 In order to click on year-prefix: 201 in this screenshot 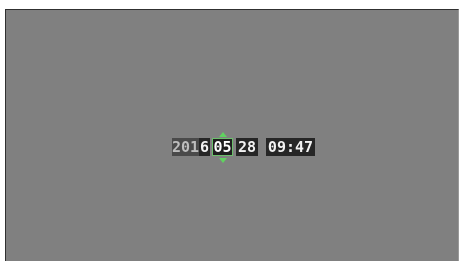, I will do `click(185, 147)`.